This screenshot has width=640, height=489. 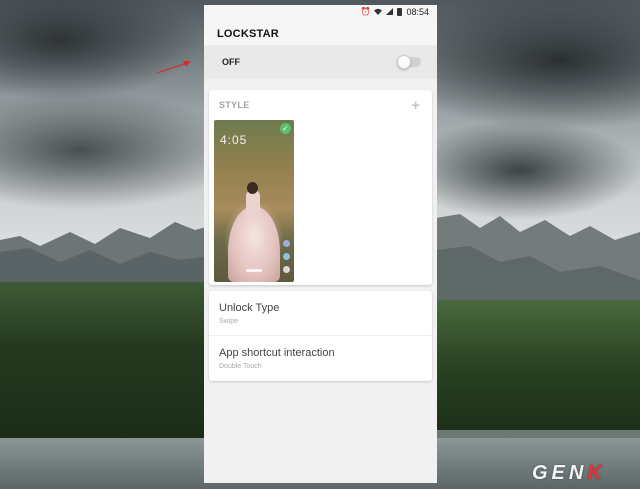 I want to click on watermark-text: GEN, so click(x=560, y=473).